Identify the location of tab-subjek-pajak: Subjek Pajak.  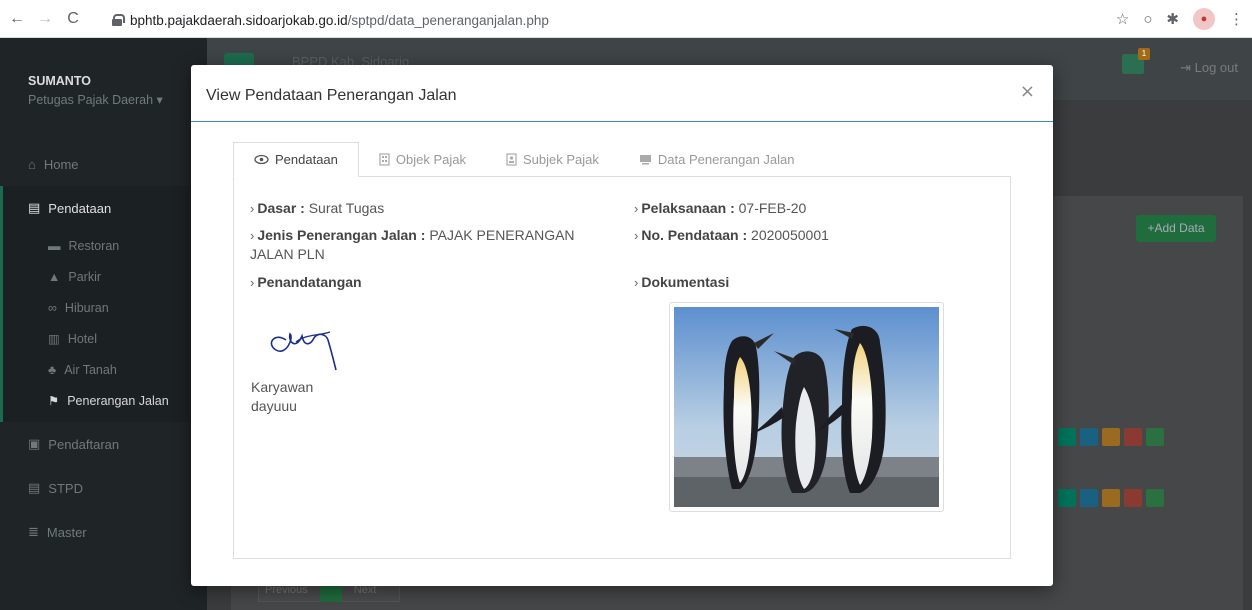
(552, 159).